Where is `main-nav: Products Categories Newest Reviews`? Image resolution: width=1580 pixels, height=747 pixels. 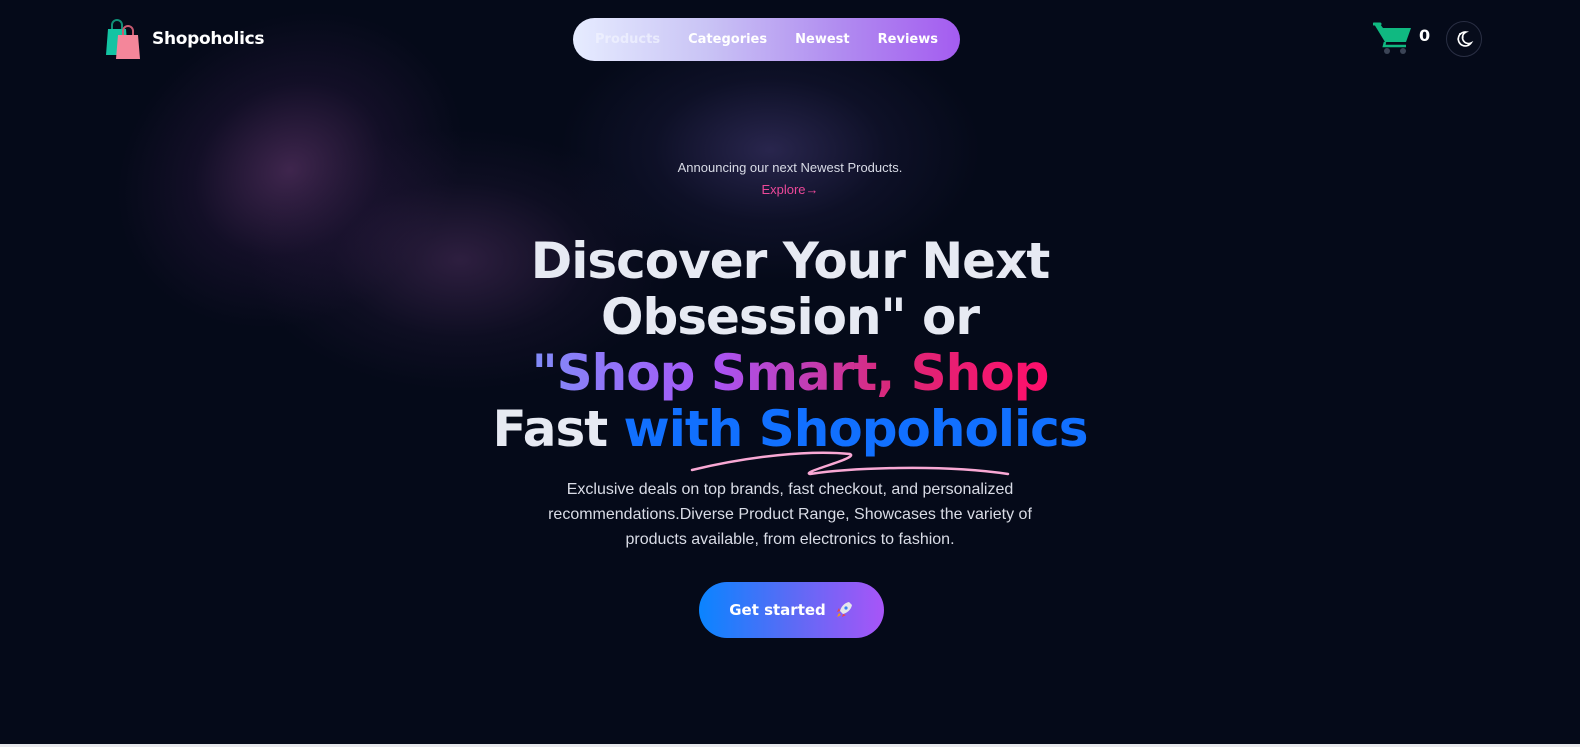 main-nav: Products Categories Newest Reviews is located at coordinates (766, 39).